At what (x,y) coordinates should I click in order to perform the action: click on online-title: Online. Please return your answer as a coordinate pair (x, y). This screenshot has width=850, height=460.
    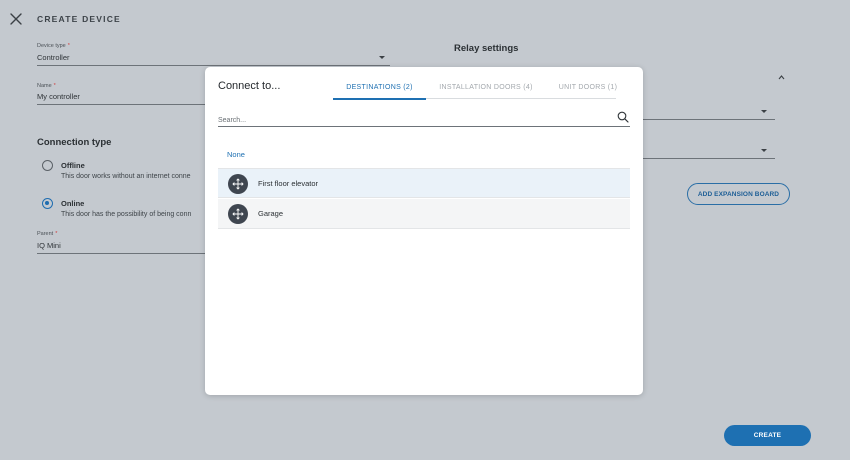
    Looking at the image, I should click on (73, 203).